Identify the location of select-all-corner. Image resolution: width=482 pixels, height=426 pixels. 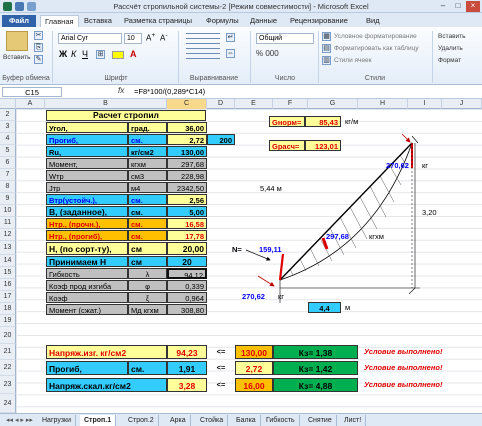
(8, 104).